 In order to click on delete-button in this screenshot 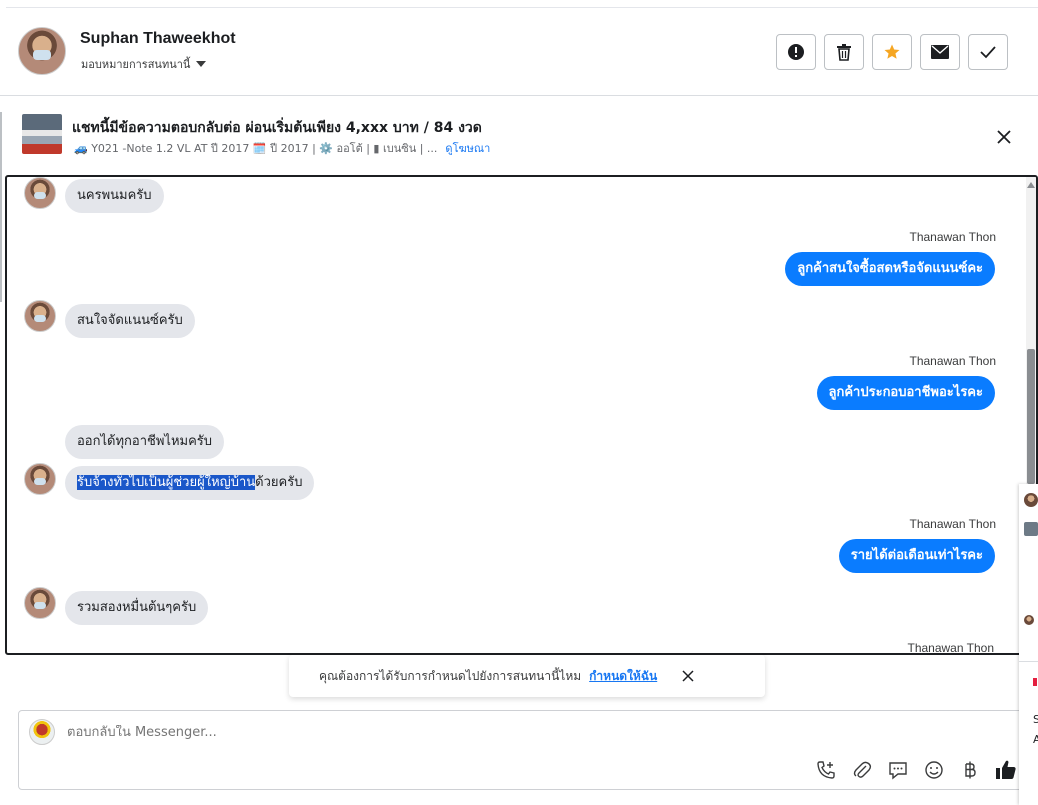, I will do `click(844, 52)`.